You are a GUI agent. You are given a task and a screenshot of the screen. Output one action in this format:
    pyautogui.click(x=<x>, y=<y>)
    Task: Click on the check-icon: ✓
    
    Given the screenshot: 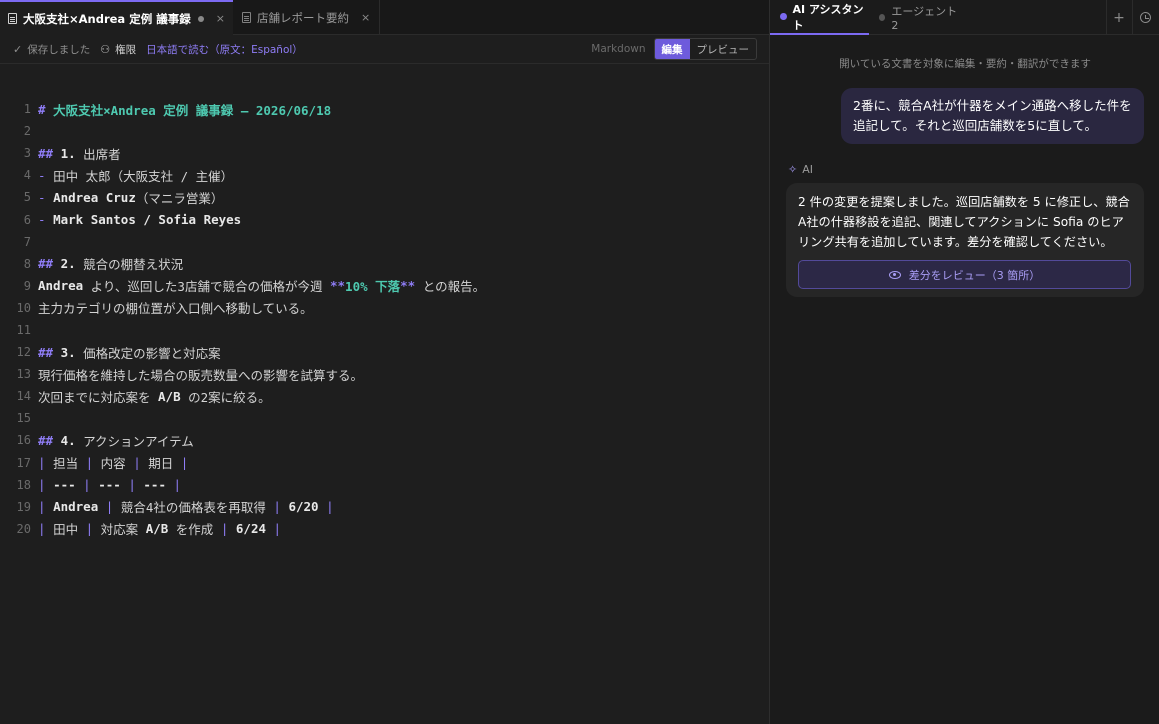 What is the action you would take?
    pyautogui.click(x=18, y=49)
    